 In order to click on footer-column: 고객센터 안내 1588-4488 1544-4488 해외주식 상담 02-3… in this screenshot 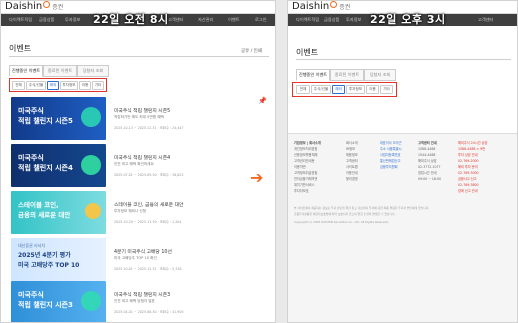, I will do `click(429, 161)`.